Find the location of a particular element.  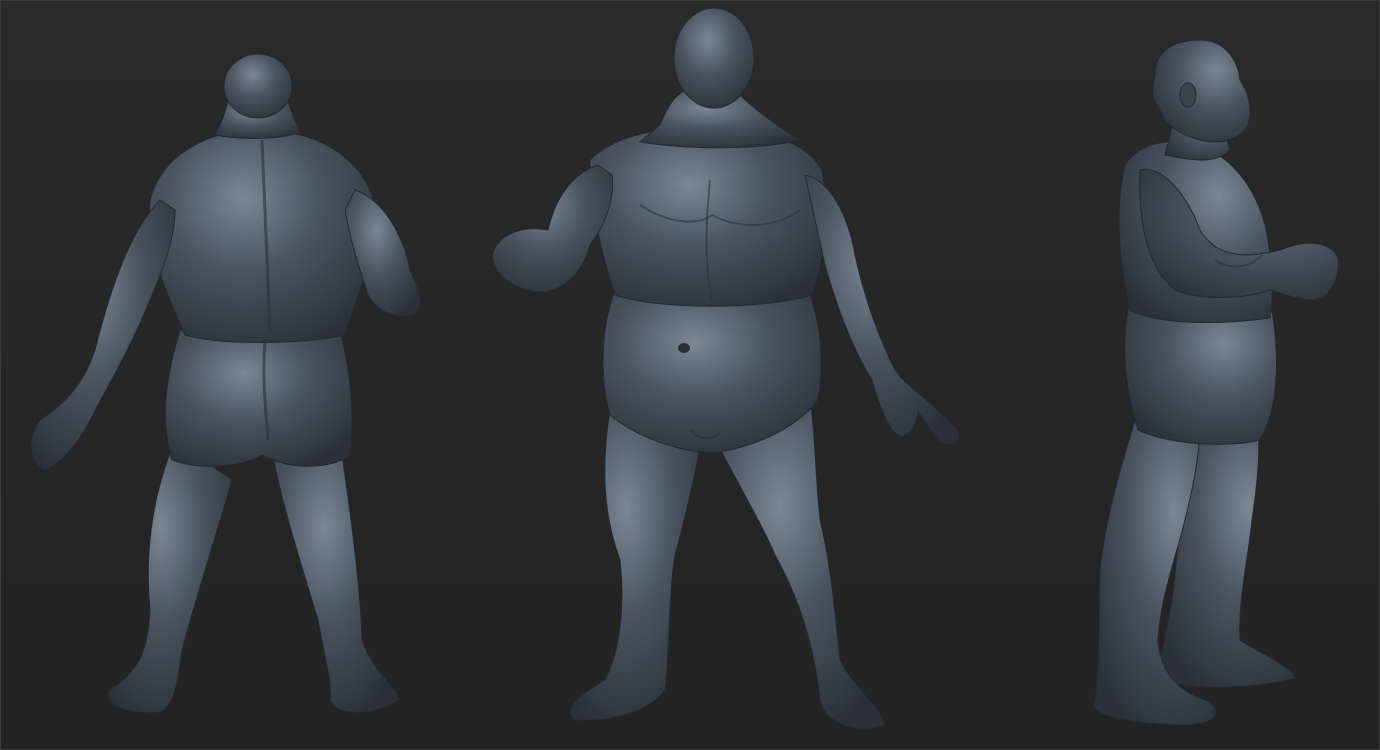

back-hips is located at coordinates (258, 398).